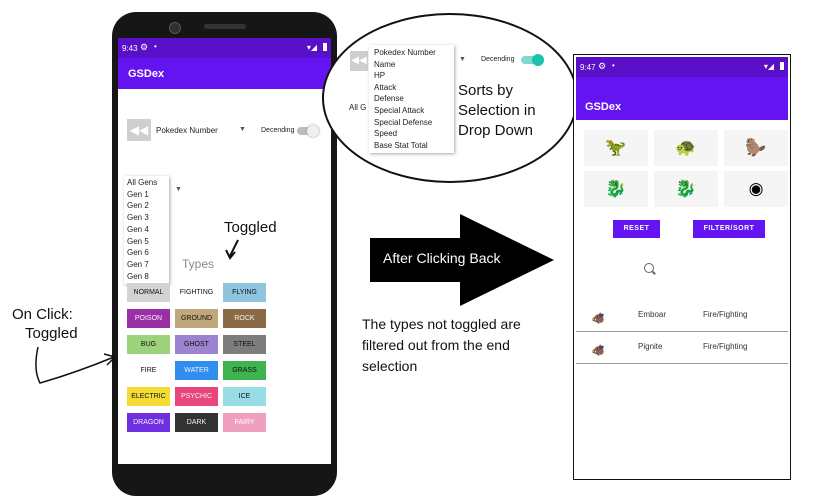 The image size is (817, 500). I want to click on type-button-fairy: FAIRY, so click(244, 422).